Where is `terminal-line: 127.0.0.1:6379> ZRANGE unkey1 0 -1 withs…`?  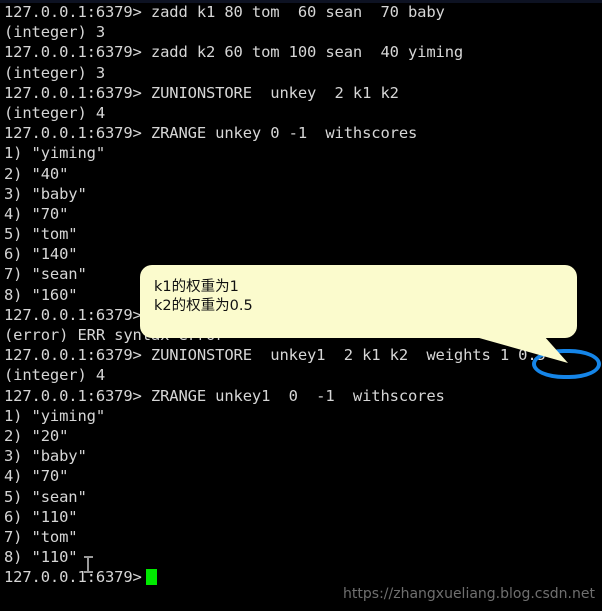
terminal-line: 127.0.0.1:6379> ZRANGE unkey1 0 -1 withs… is located at coordinates (224, 395).